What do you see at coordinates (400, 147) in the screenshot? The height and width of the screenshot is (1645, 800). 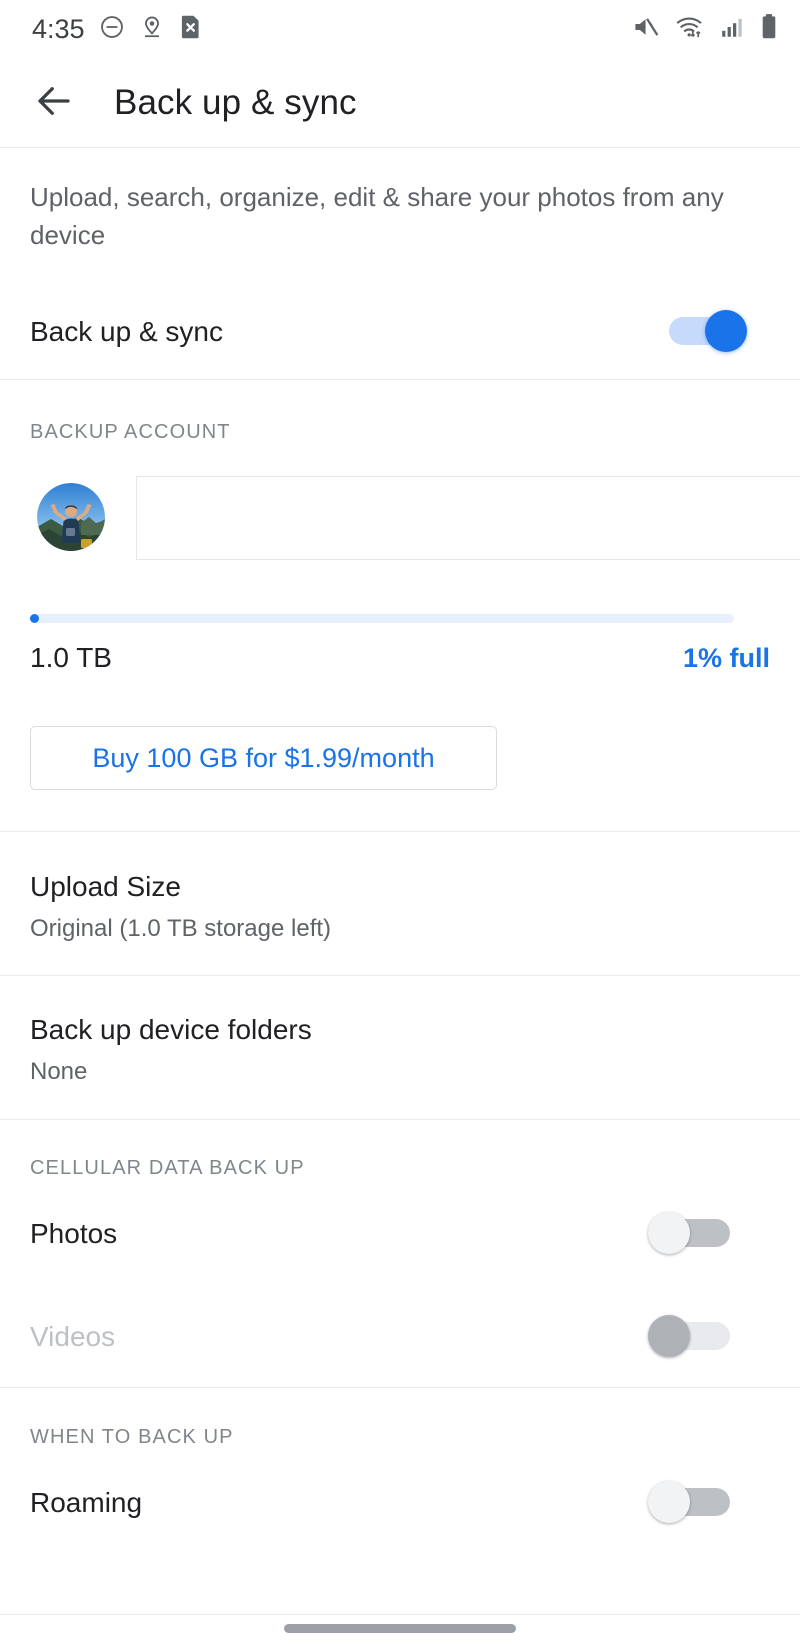 I see `appbar-divider` at bounding box center [400, 147].